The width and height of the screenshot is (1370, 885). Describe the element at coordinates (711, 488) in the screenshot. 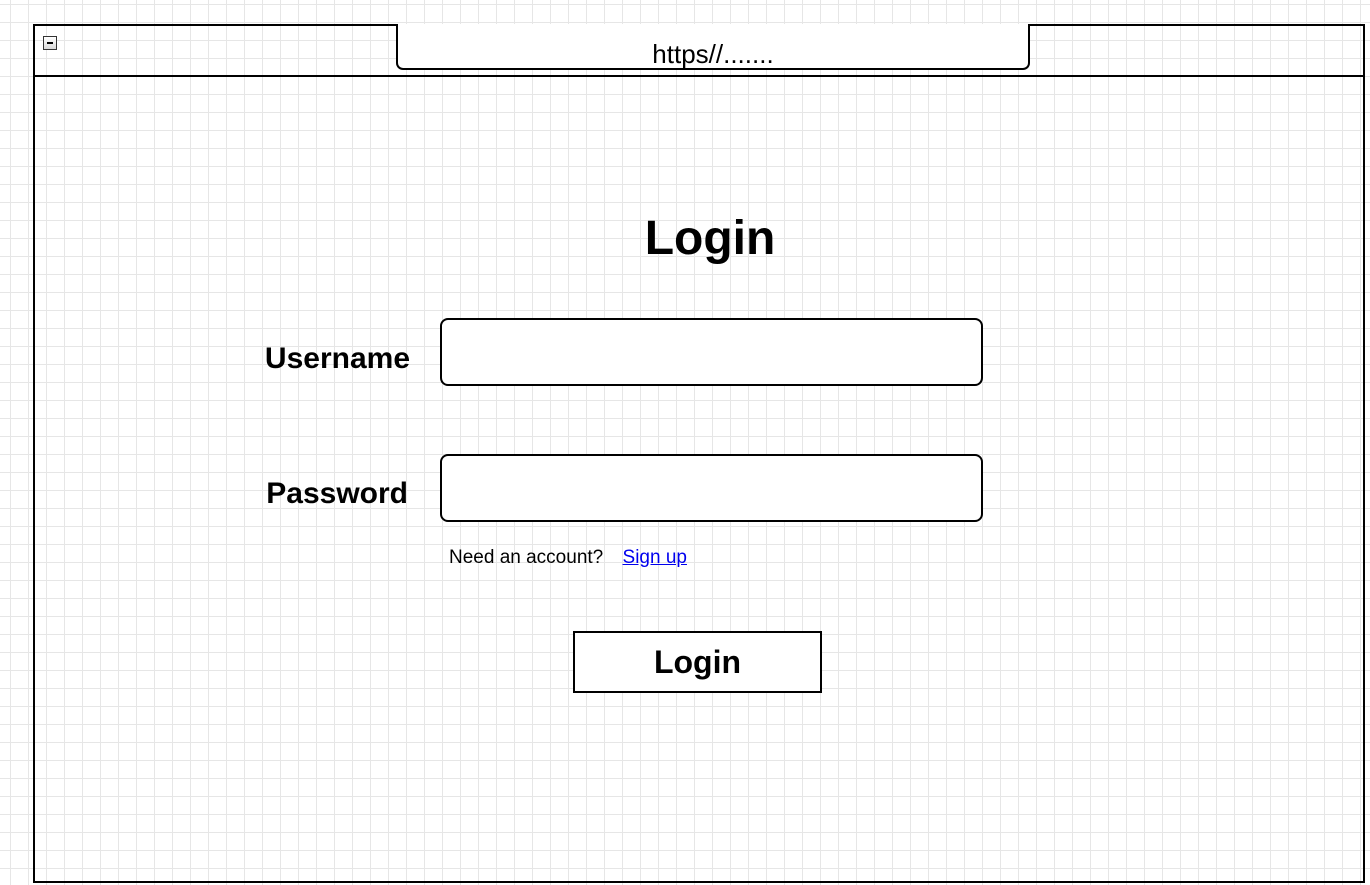

I see `password-input` at that location.